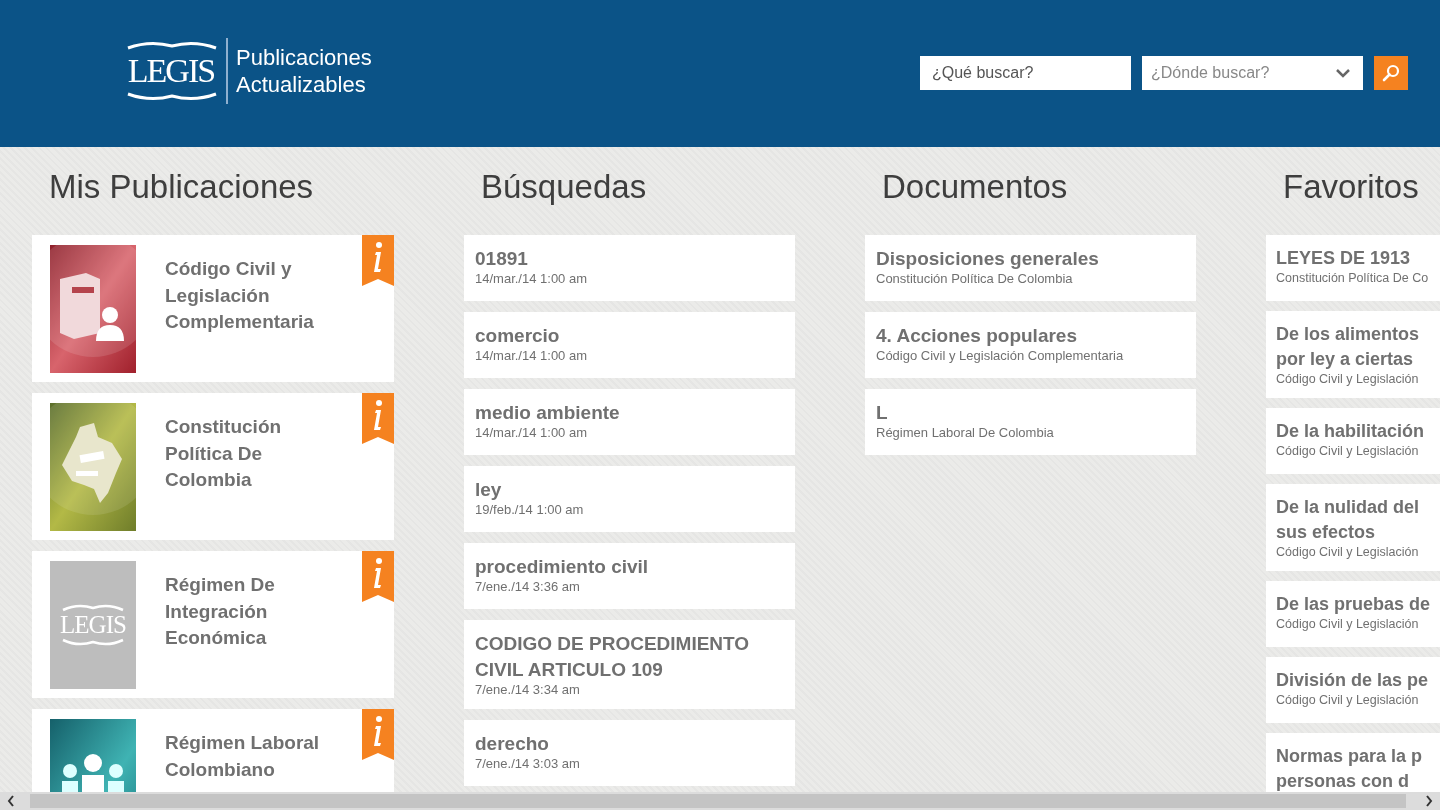  I want to click on scope-dropdown: ¿Dónde buscar?, so click(1252, 72).